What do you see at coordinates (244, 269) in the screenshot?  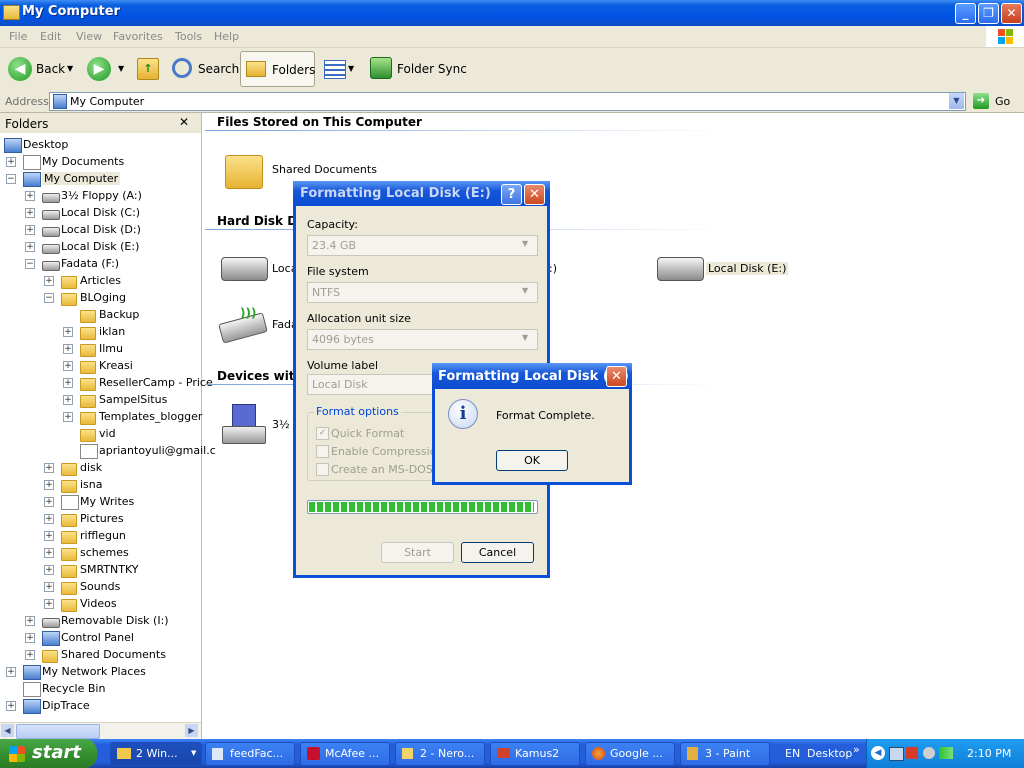 I see `local-disk-c-icon` at bounding box center [244, 269].